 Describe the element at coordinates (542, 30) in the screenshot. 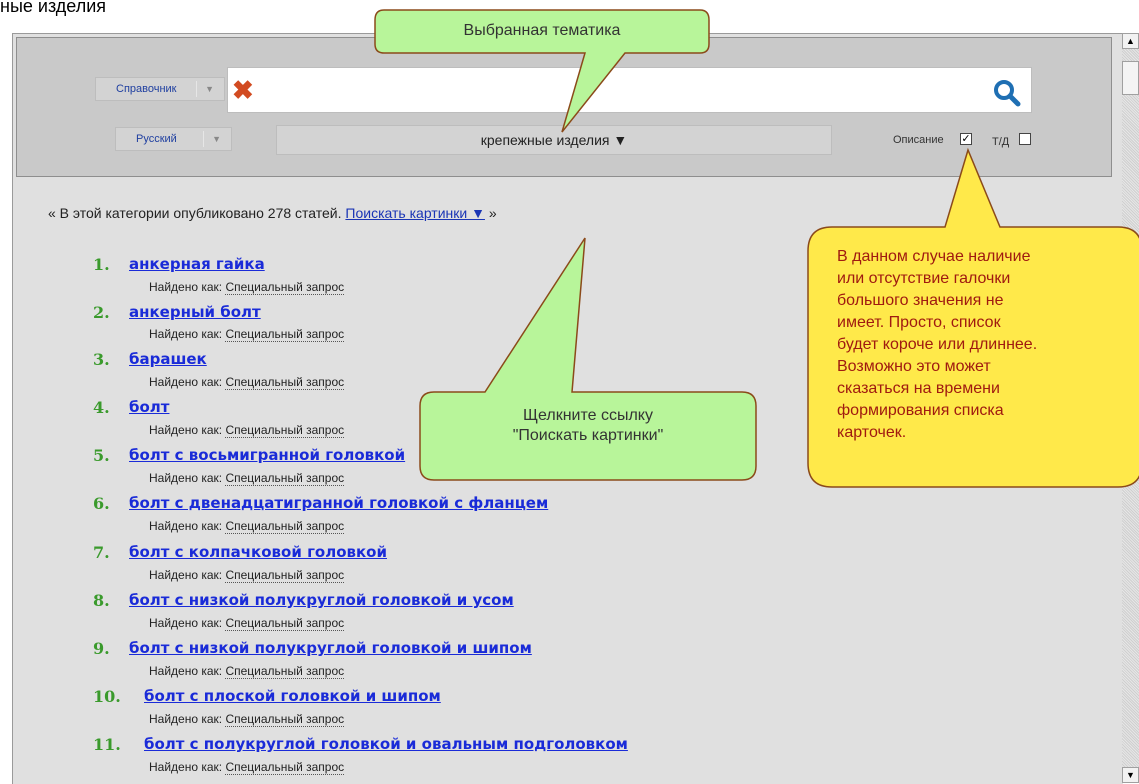

I see `callout-selected-topic-text: Выбранная тематика` at that location.